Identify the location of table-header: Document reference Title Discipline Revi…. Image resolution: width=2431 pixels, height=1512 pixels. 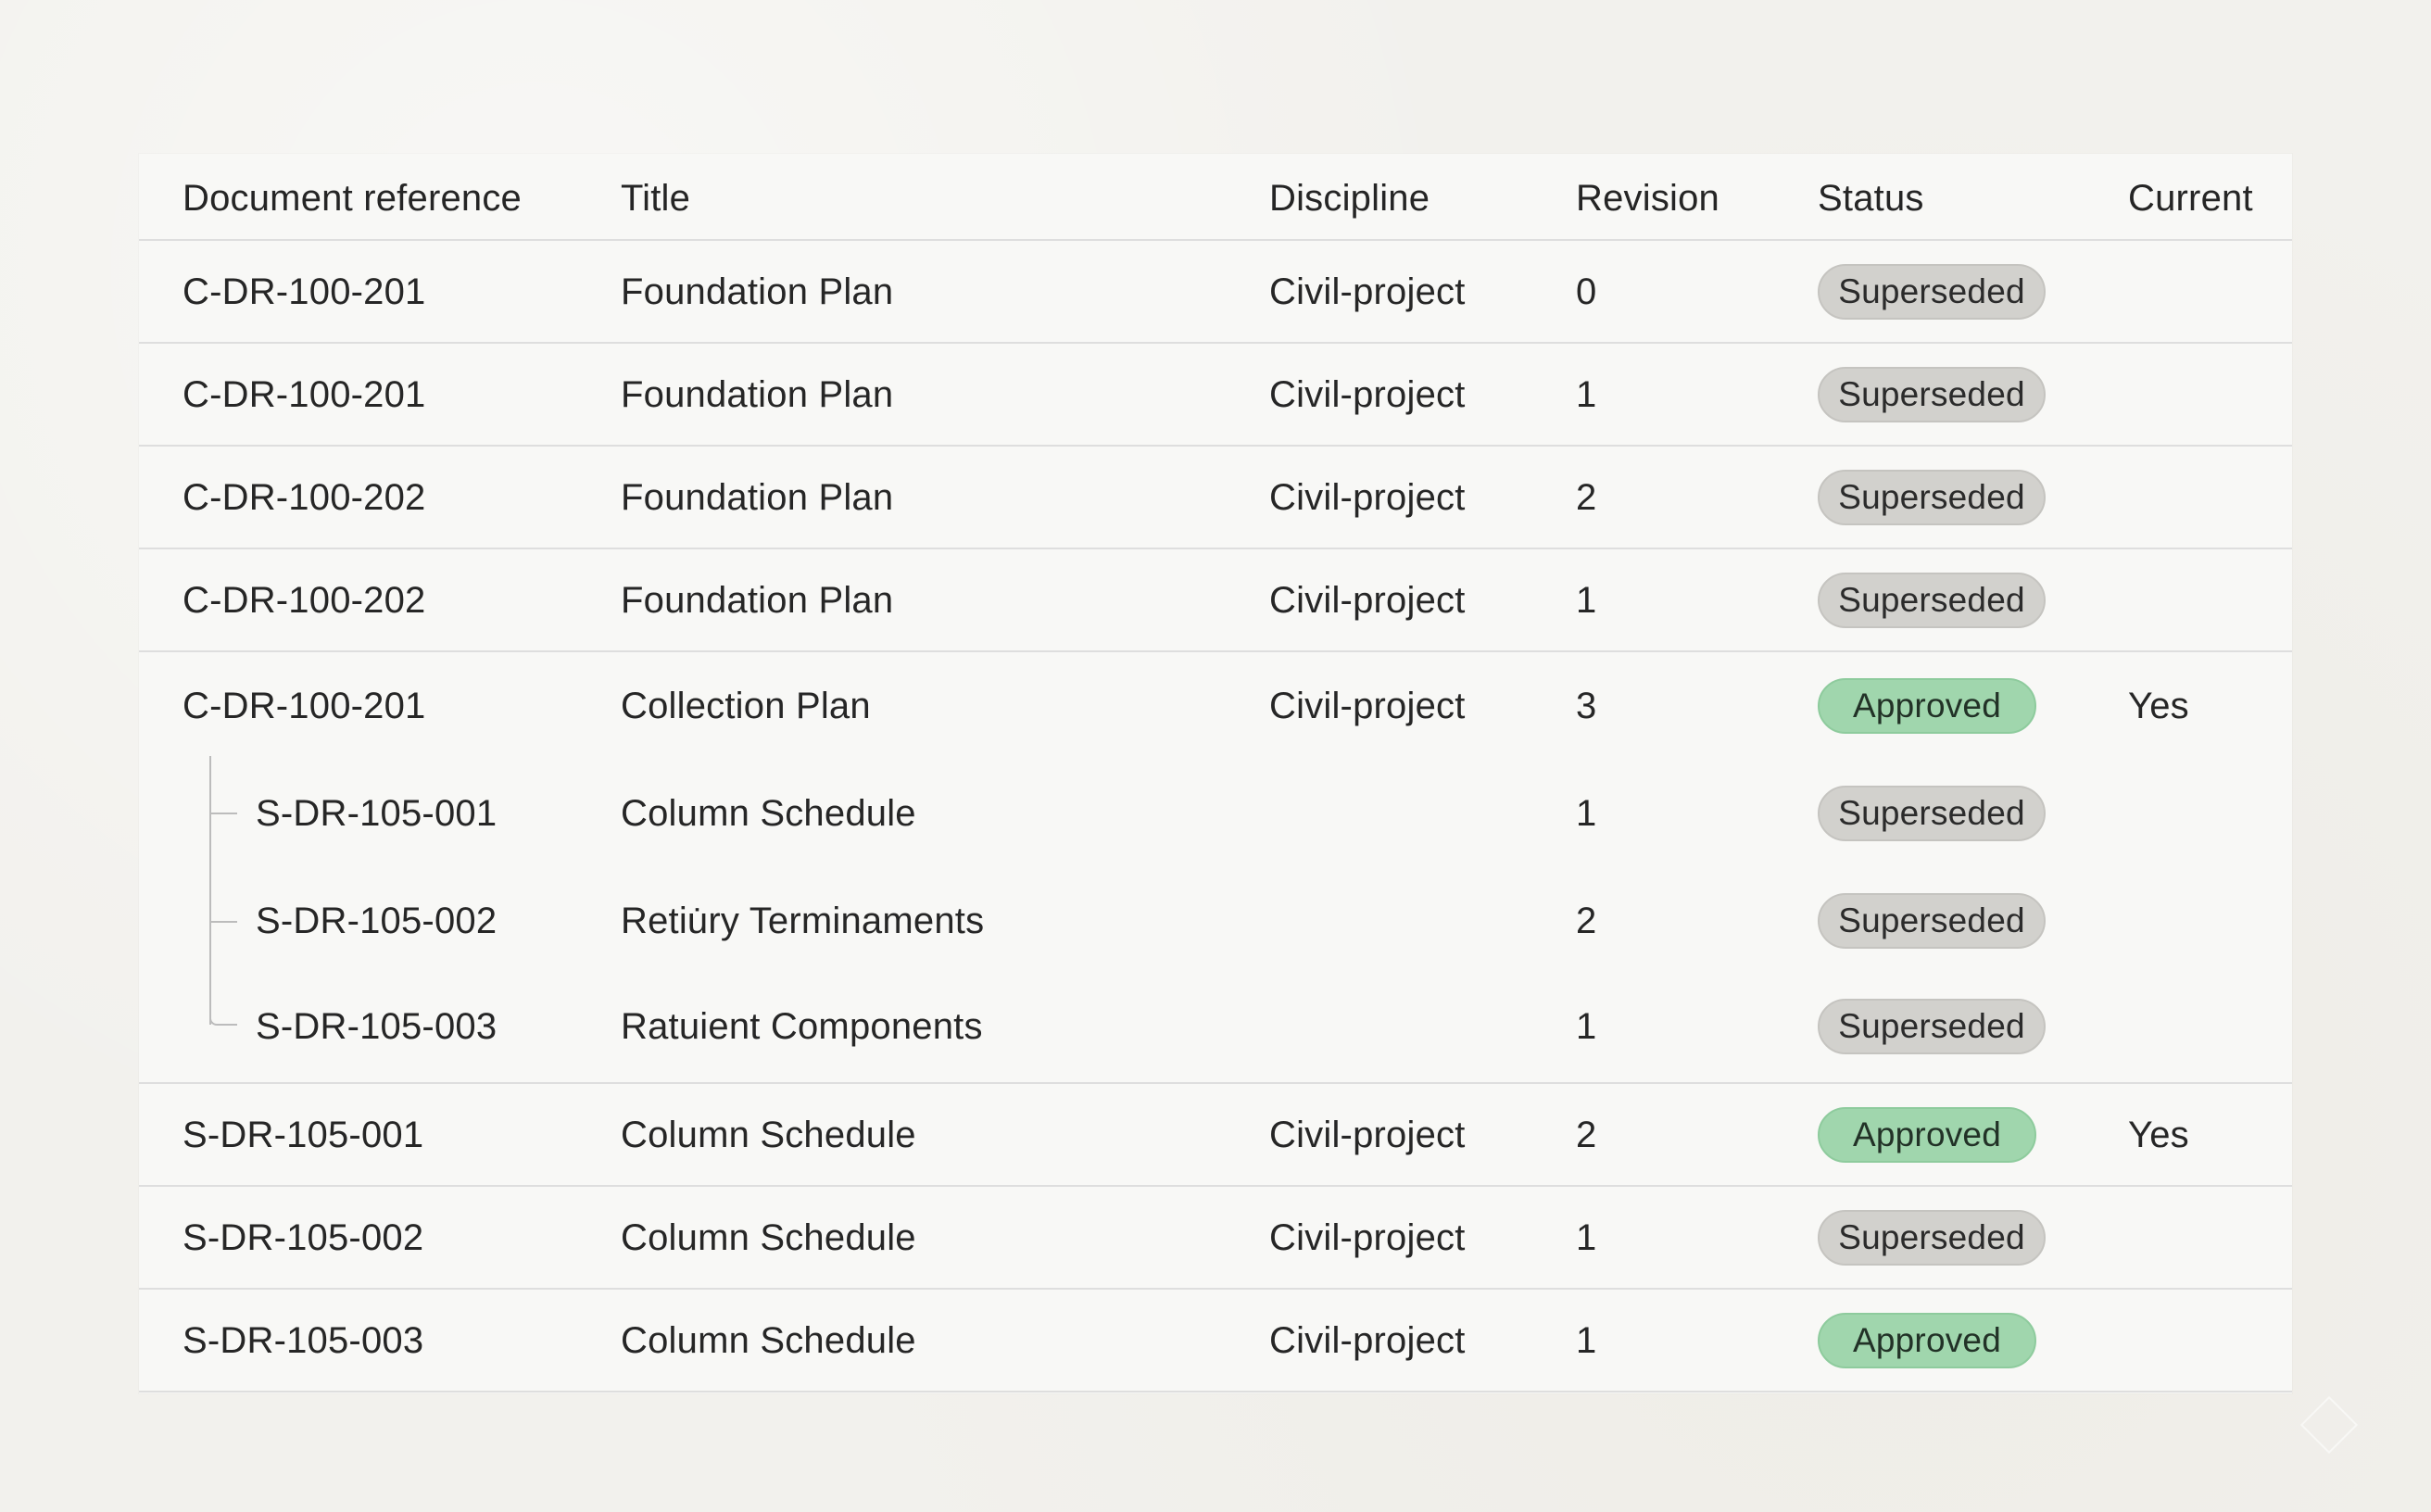
(1215, 197).